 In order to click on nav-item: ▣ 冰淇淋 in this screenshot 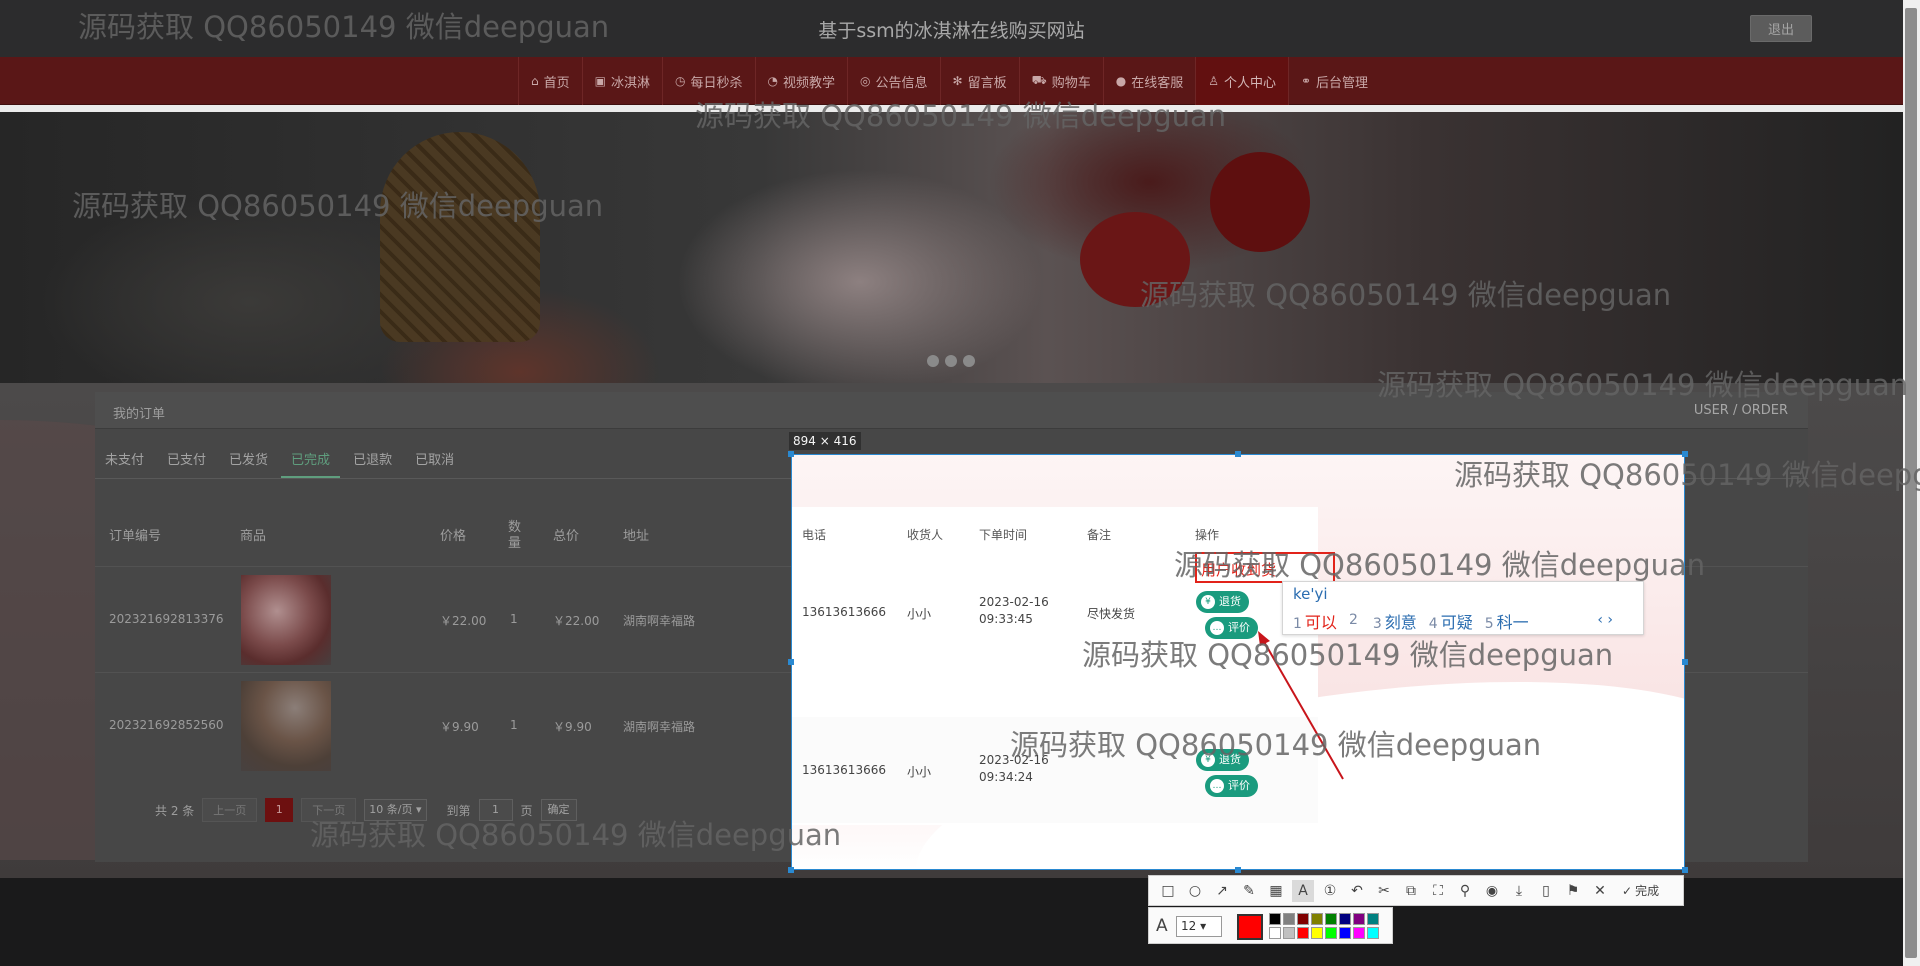, I will do `click(621, 81)`.